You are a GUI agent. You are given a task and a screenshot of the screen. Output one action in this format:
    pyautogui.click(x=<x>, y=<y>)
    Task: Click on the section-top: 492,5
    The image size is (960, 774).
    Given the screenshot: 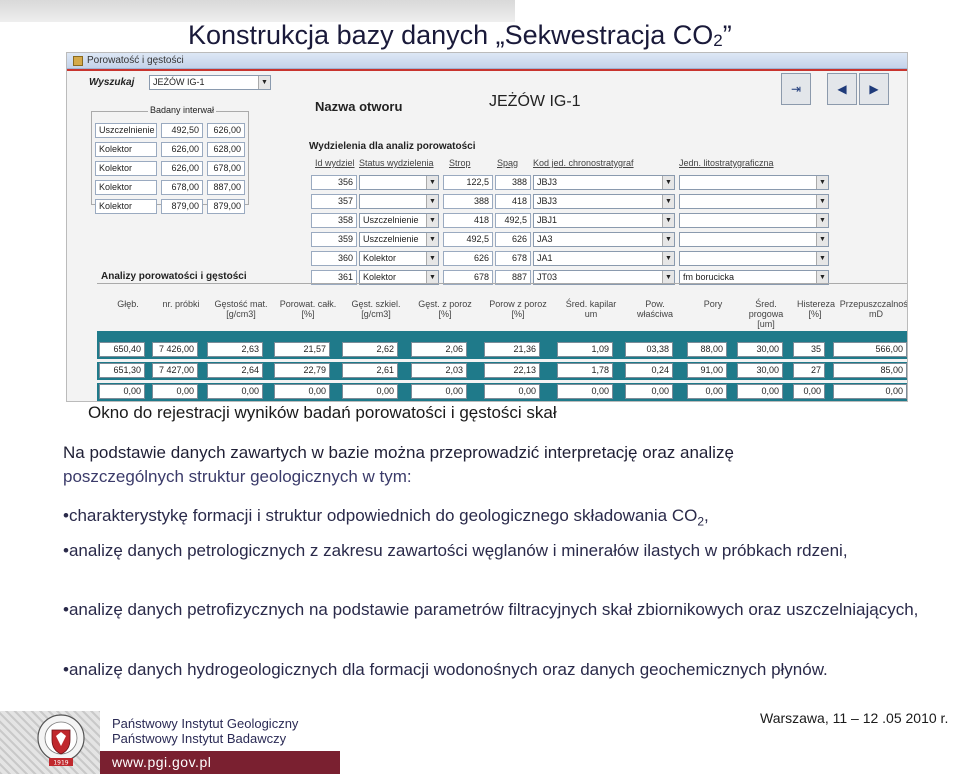 What is the action you would take?
    pyautogui.click(x=468, y=239)
    